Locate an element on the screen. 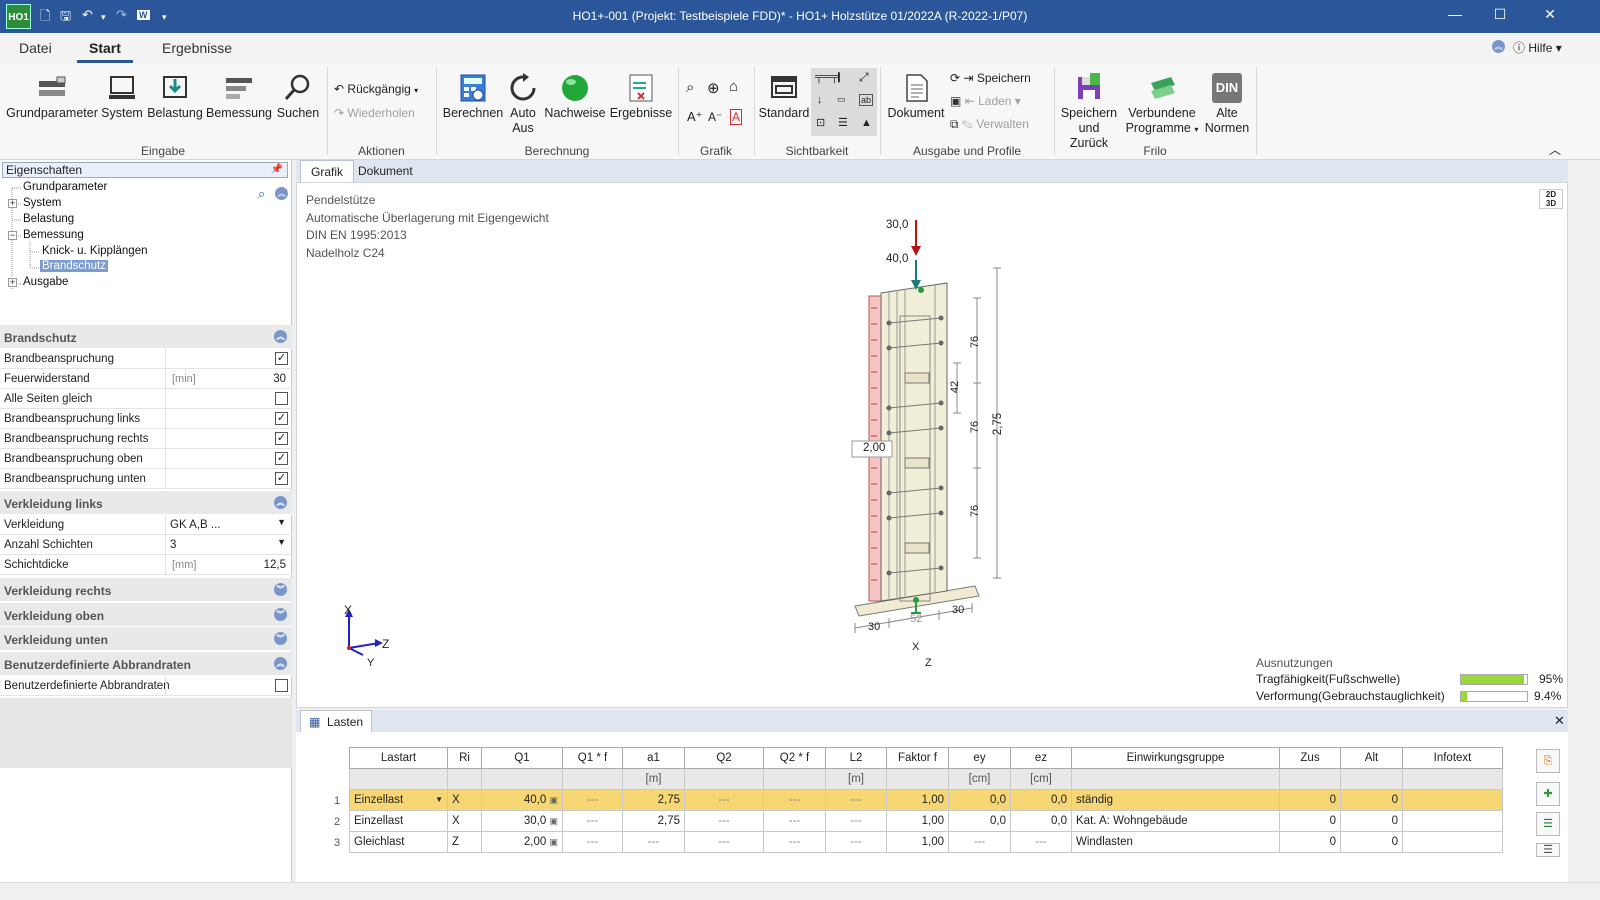 The image size is (1600, 900). tab-grafik: Grafik is located at coordinates (327, 171).